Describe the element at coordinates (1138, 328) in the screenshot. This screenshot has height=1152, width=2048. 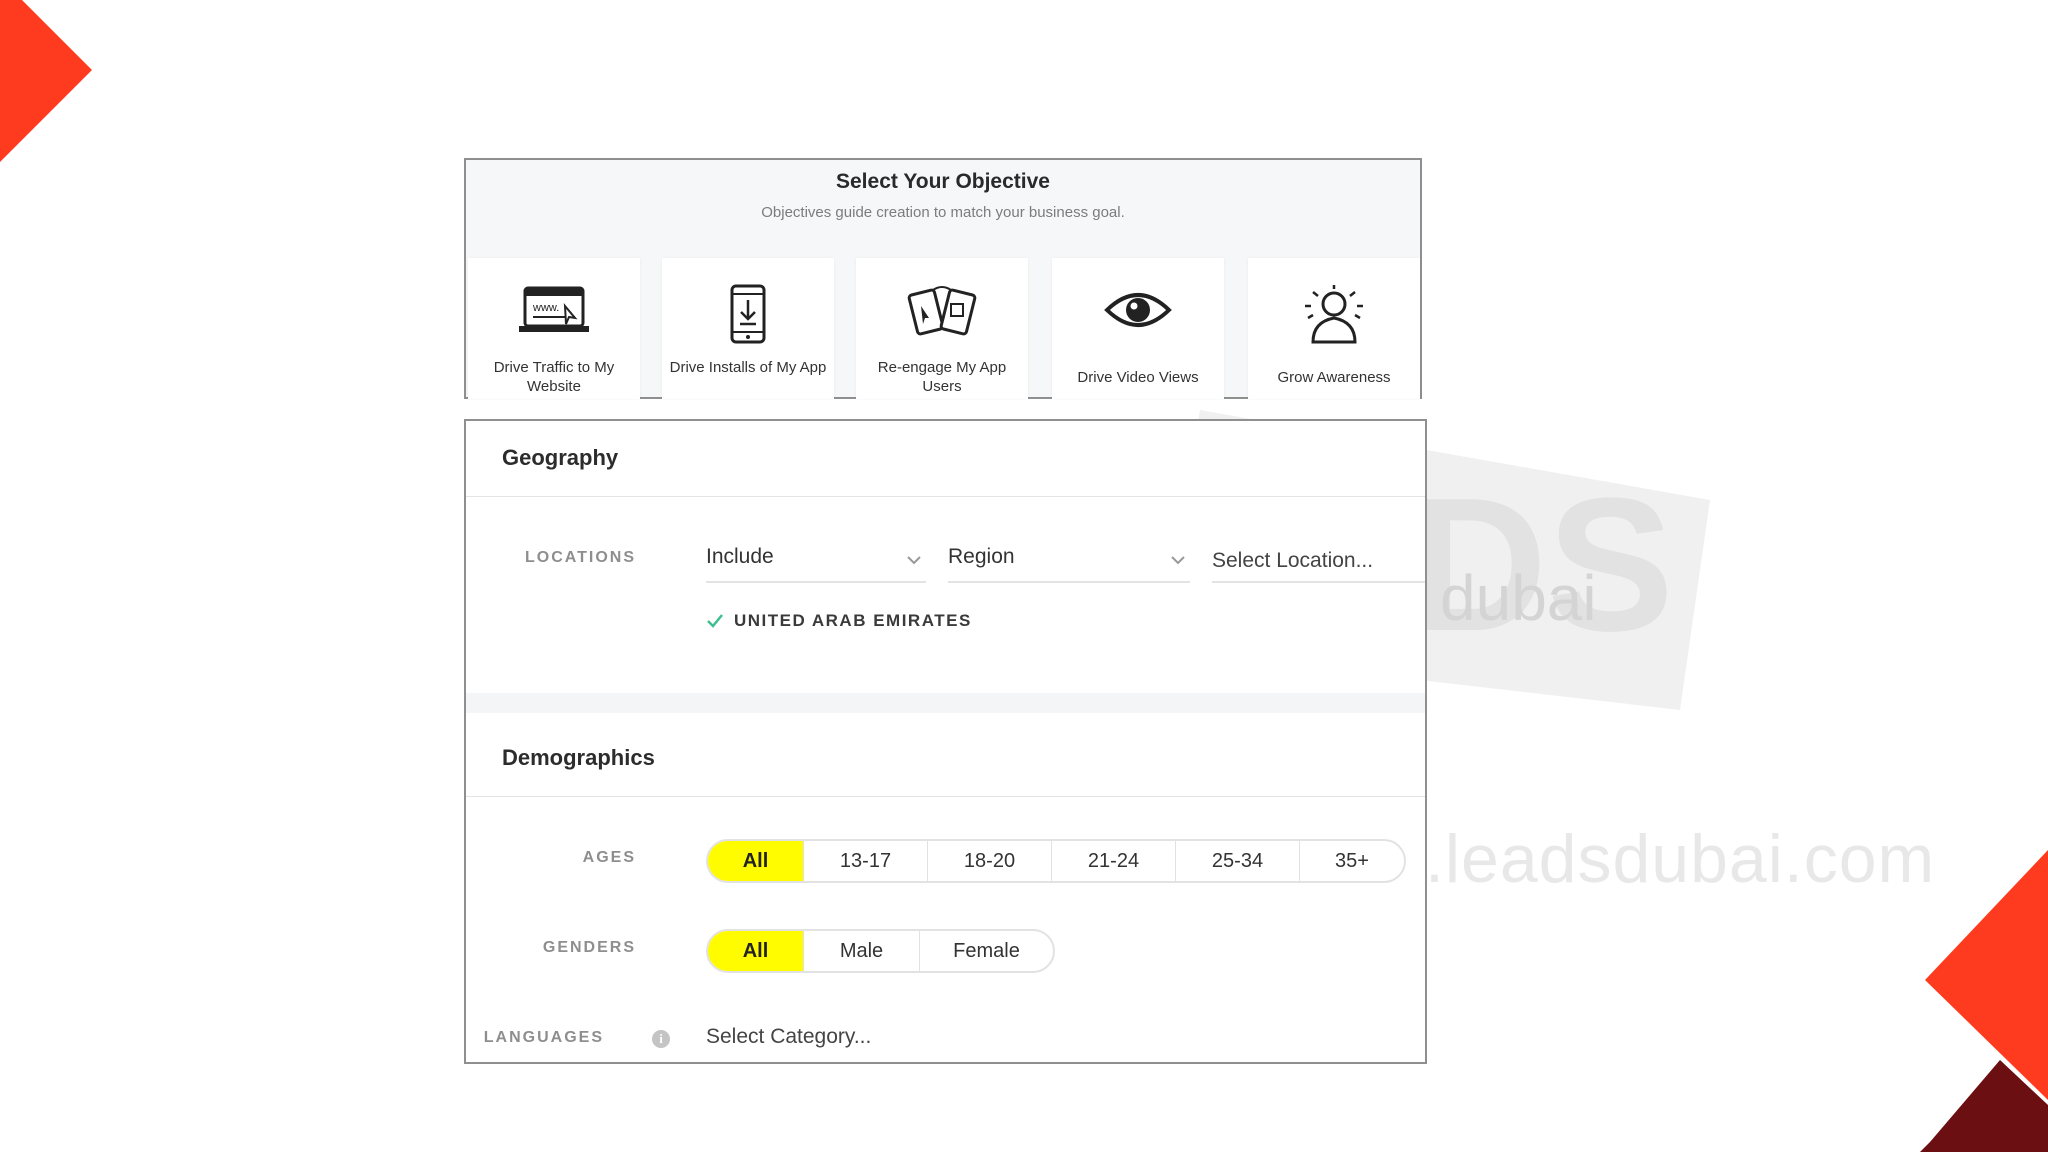
I see `objective-card-video-views: Drive Video Views` at that location.